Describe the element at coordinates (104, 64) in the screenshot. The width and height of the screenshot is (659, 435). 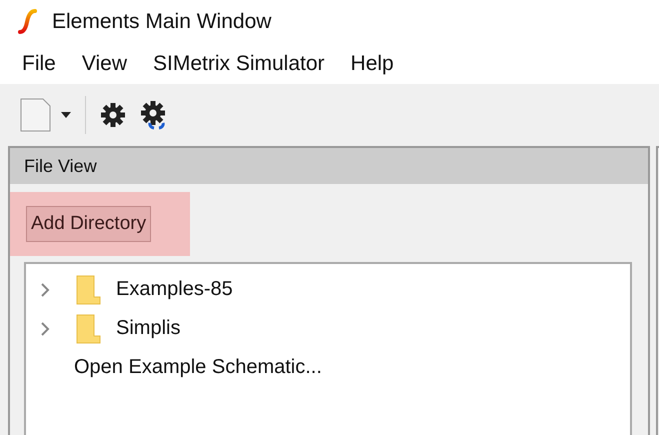
I see `menu-item: View` at that location.